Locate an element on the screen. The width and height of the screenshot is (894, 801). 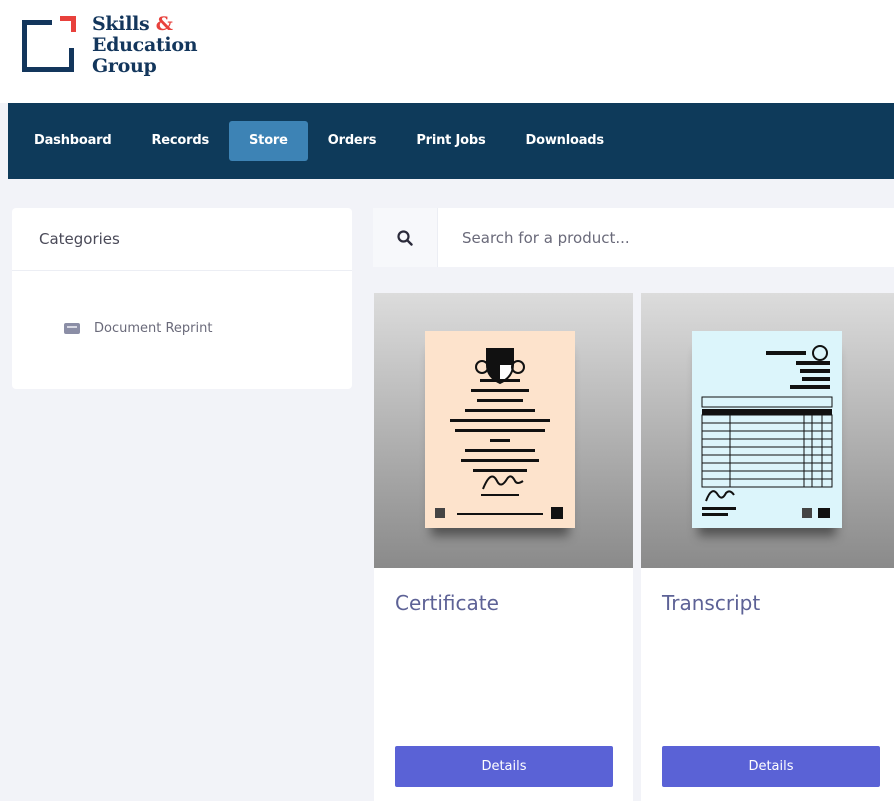
document-icon is located at coordinates (72, 328).